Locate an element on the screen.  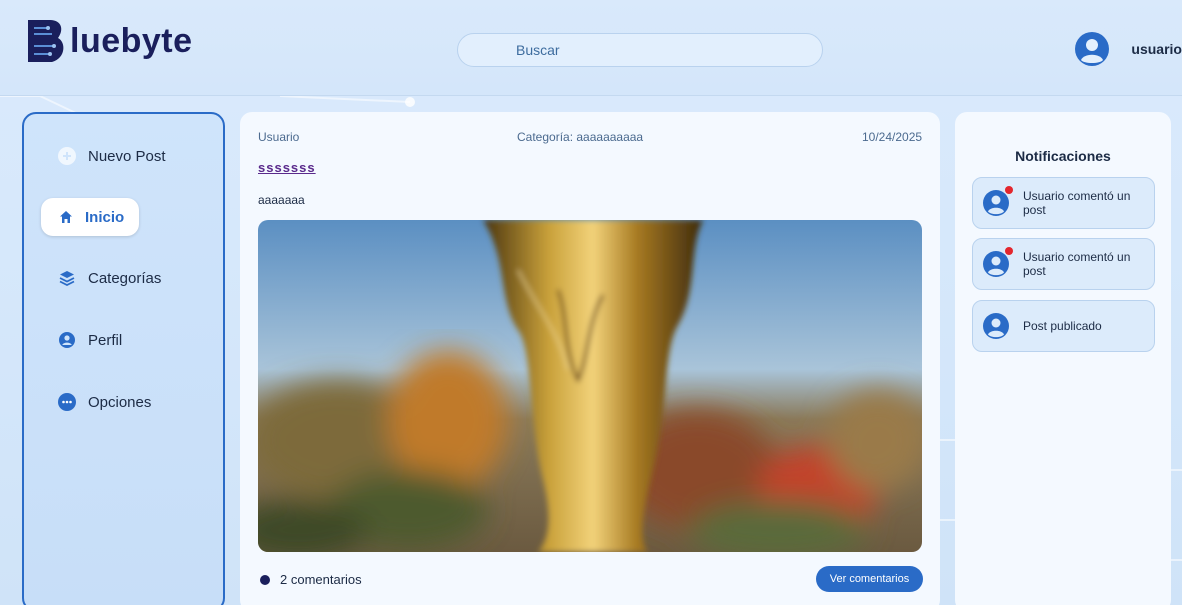
plus-icon is located at coordinates (67, 156).